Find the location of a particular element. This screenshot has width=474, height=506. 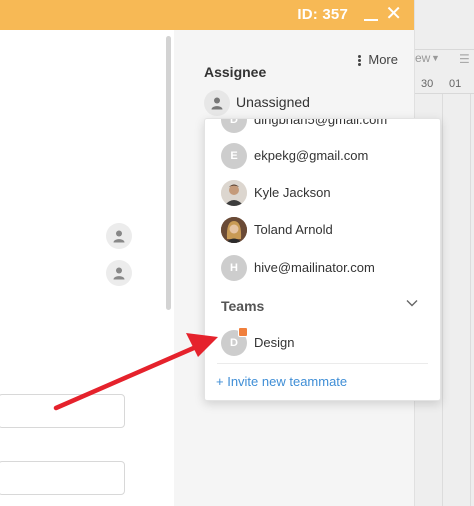

teams-heading: Teams is located at coordinates (243, 306).